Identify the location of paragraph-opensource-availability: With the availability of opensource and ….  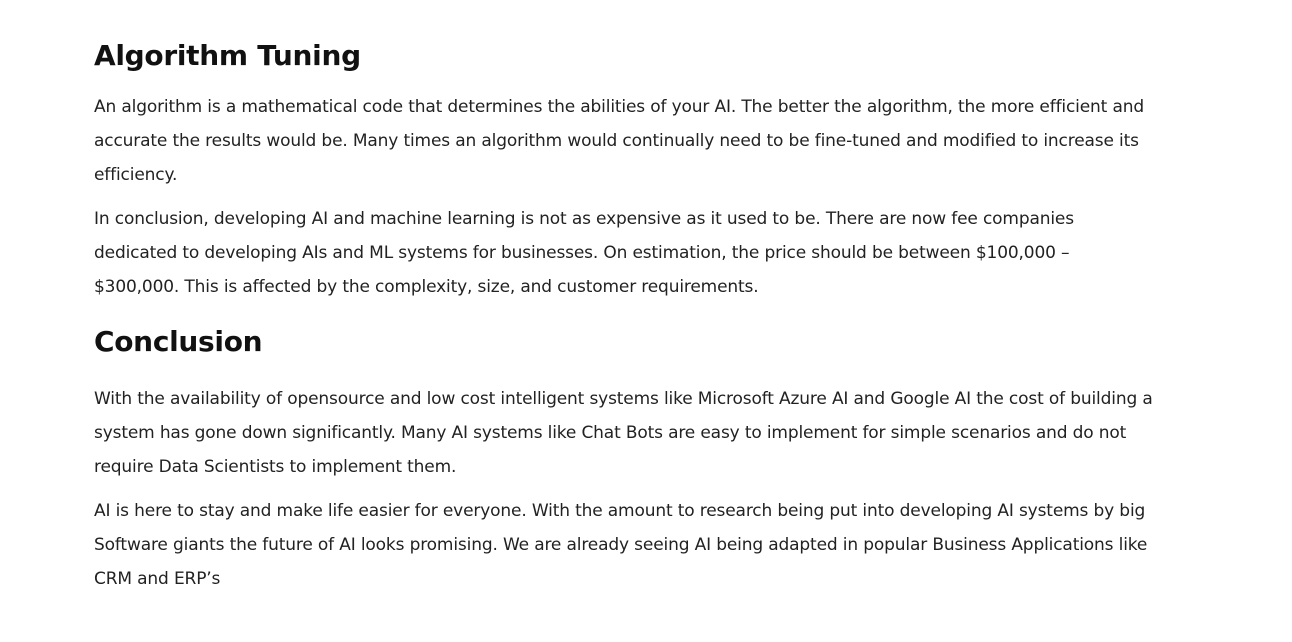
(623, 433).